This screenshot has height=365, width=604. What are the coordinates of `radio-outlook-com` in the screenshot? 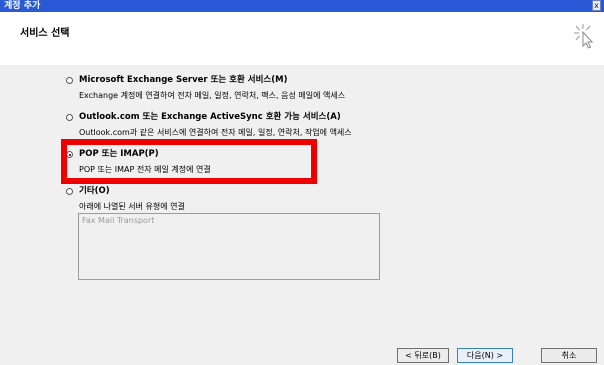 It's located at (69, 117).